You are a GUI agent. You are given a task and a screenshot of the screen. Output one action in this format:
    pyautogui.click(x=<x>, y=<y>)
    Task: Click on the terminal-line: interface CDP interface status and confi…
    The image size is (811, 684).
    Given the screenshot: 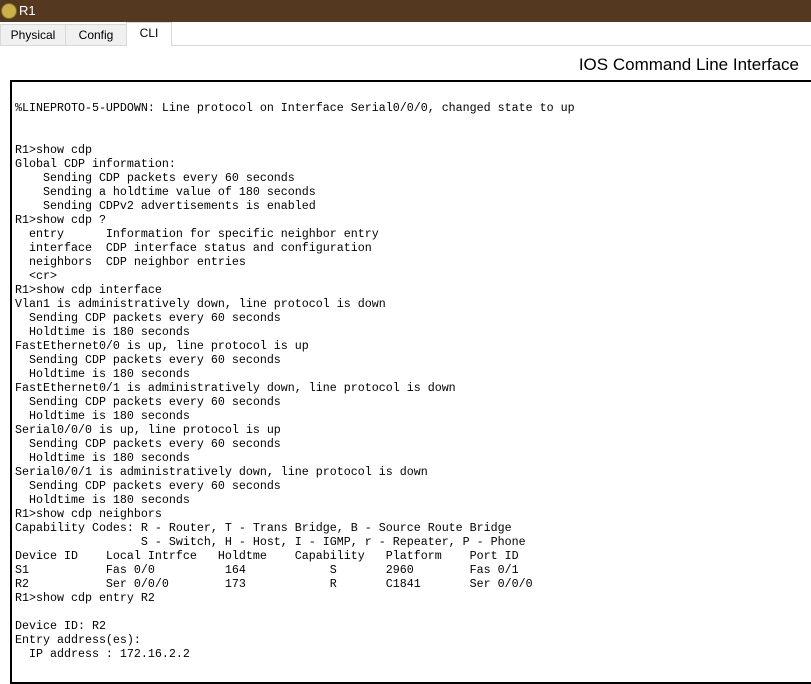 What is the action you would take?
    pyautogui.click(x=193, y=248)
    